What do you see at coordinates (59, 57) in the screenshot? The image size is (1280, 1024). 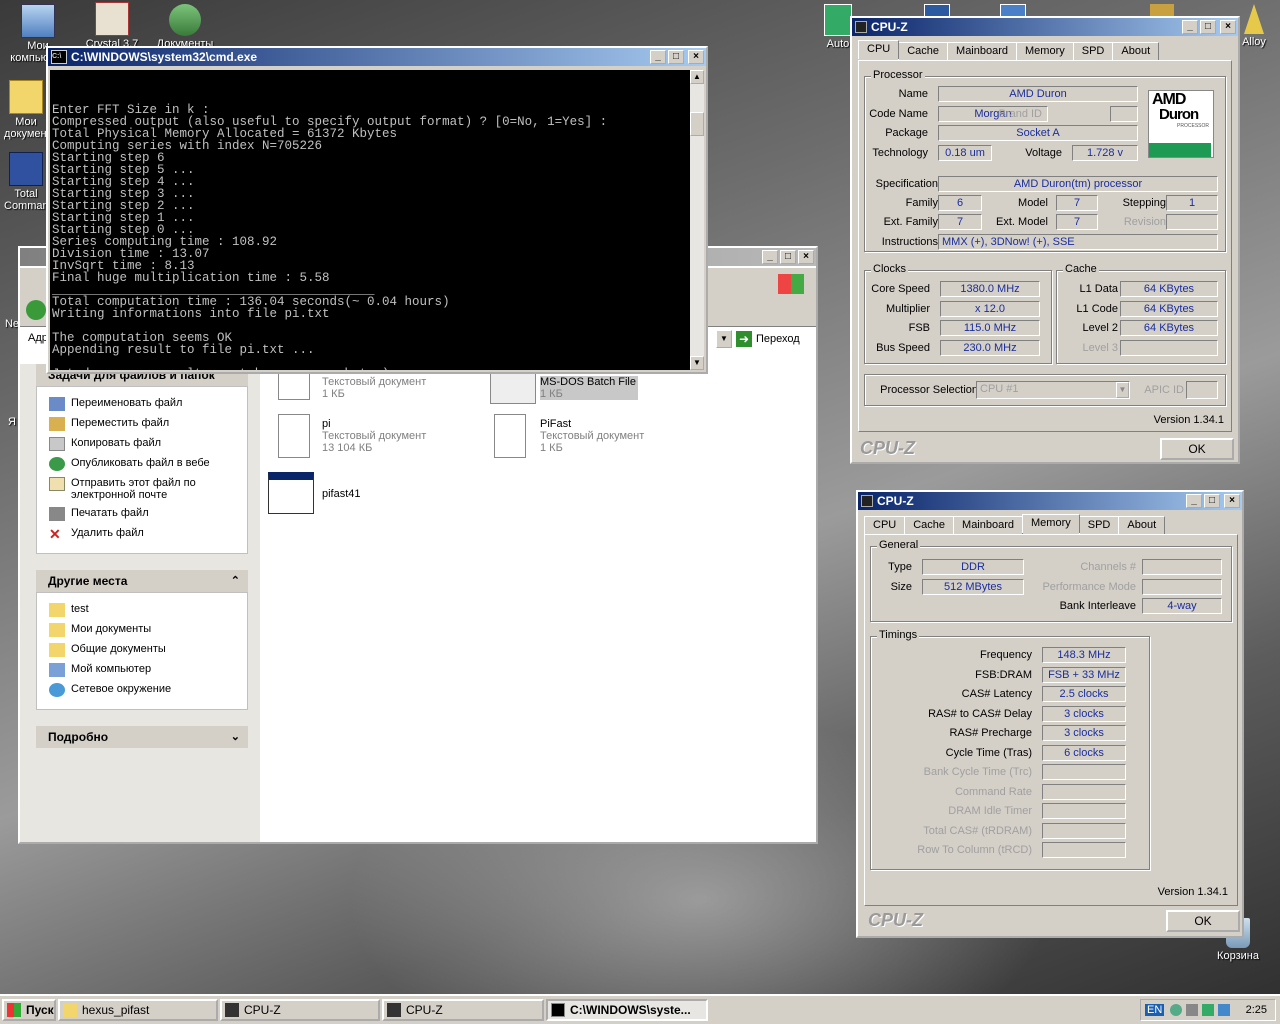 I see `cmd-icon: C:\` at bounding box center [59, 57].